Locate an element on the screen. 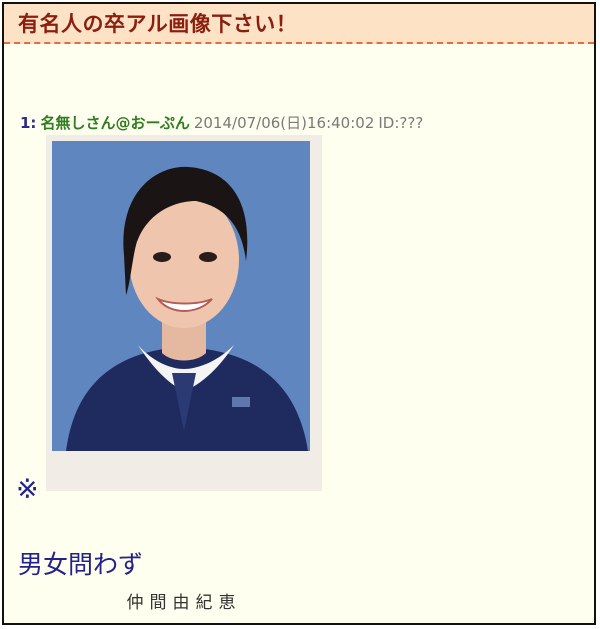  post-body-text: 男女問わず is located at coordinates (81, 564).